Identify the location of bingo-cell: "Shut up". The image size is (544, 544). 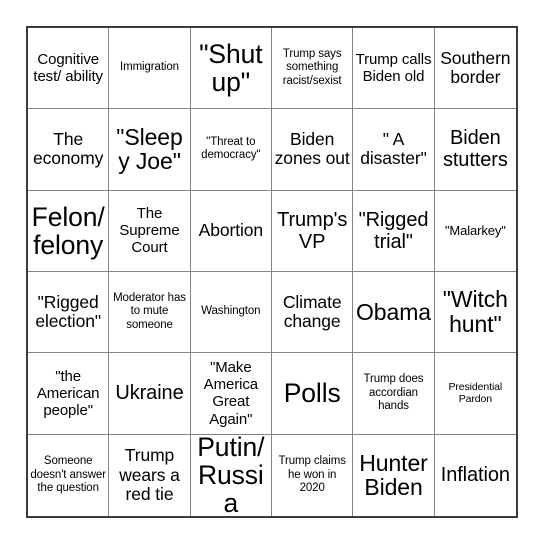
(231, 69).